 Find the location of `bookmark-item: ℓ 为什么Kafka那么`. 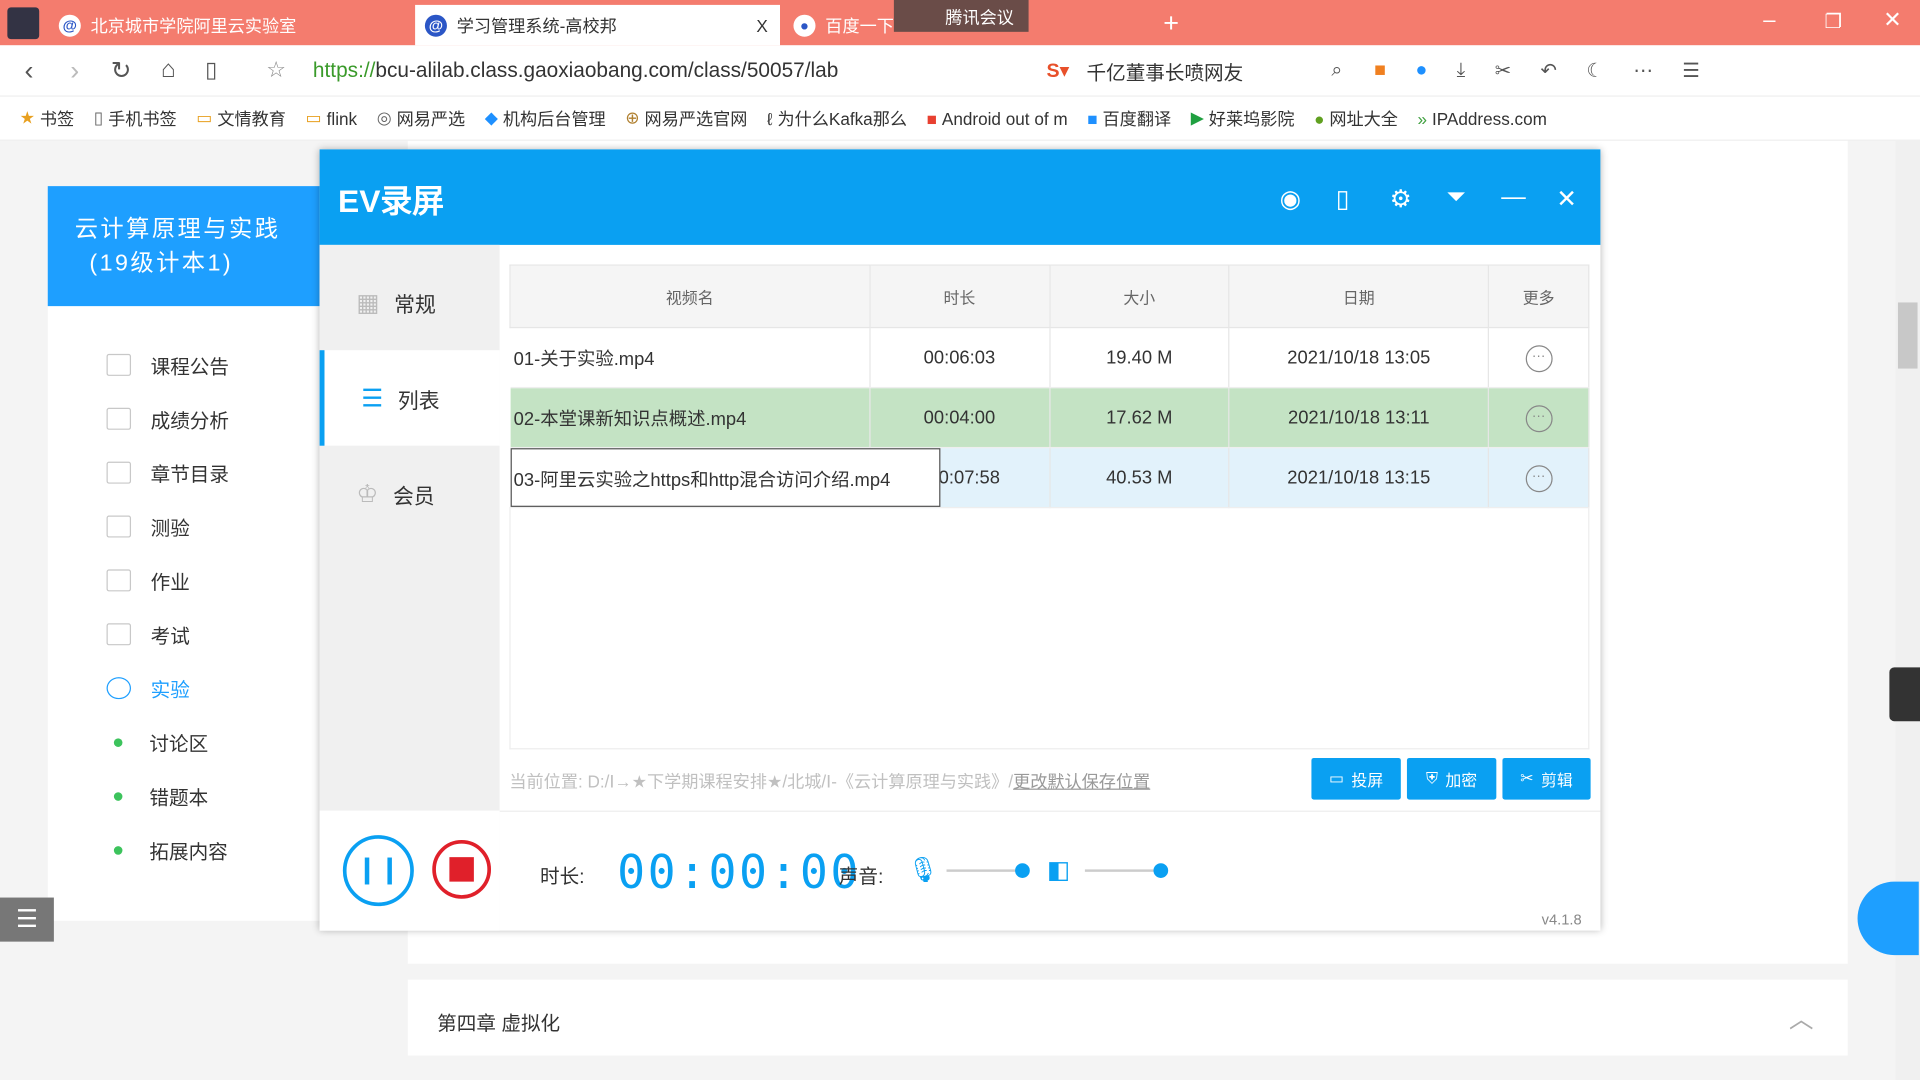

bookmark-item: ℓ 为什么Kafka那么 is located at coordinates (837, 118).